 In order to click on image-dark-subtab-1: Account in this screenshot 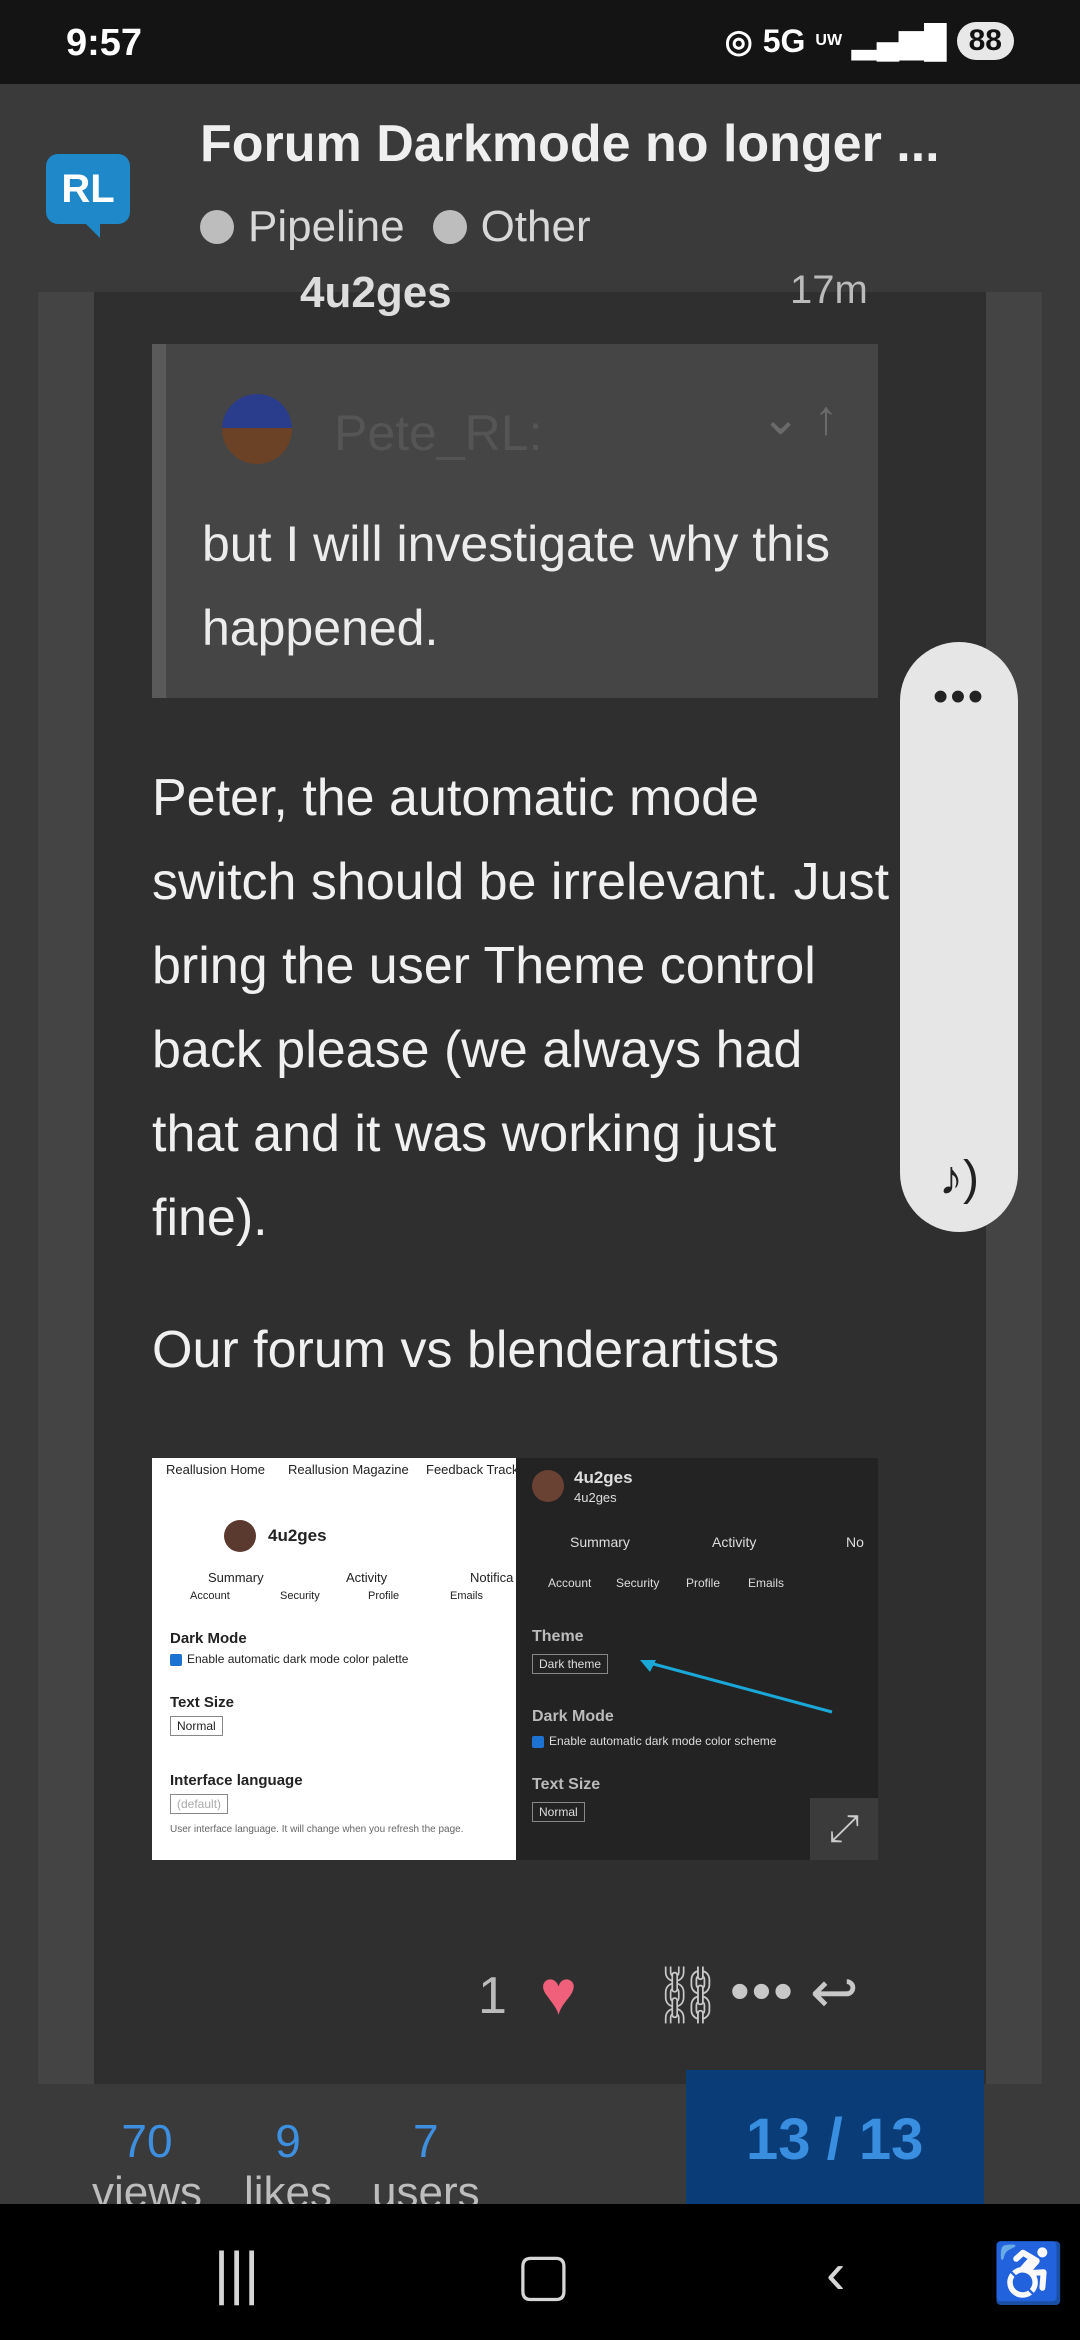, I will do `click(570, 1583)`.